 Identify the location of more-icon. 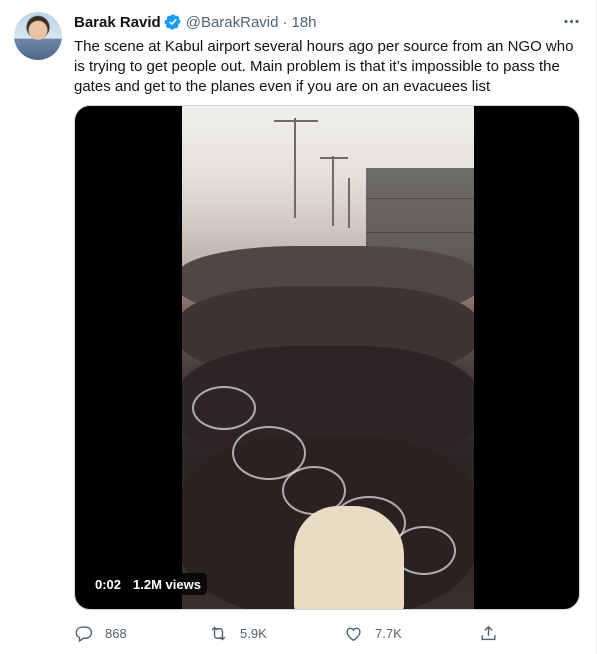
(571, 21).